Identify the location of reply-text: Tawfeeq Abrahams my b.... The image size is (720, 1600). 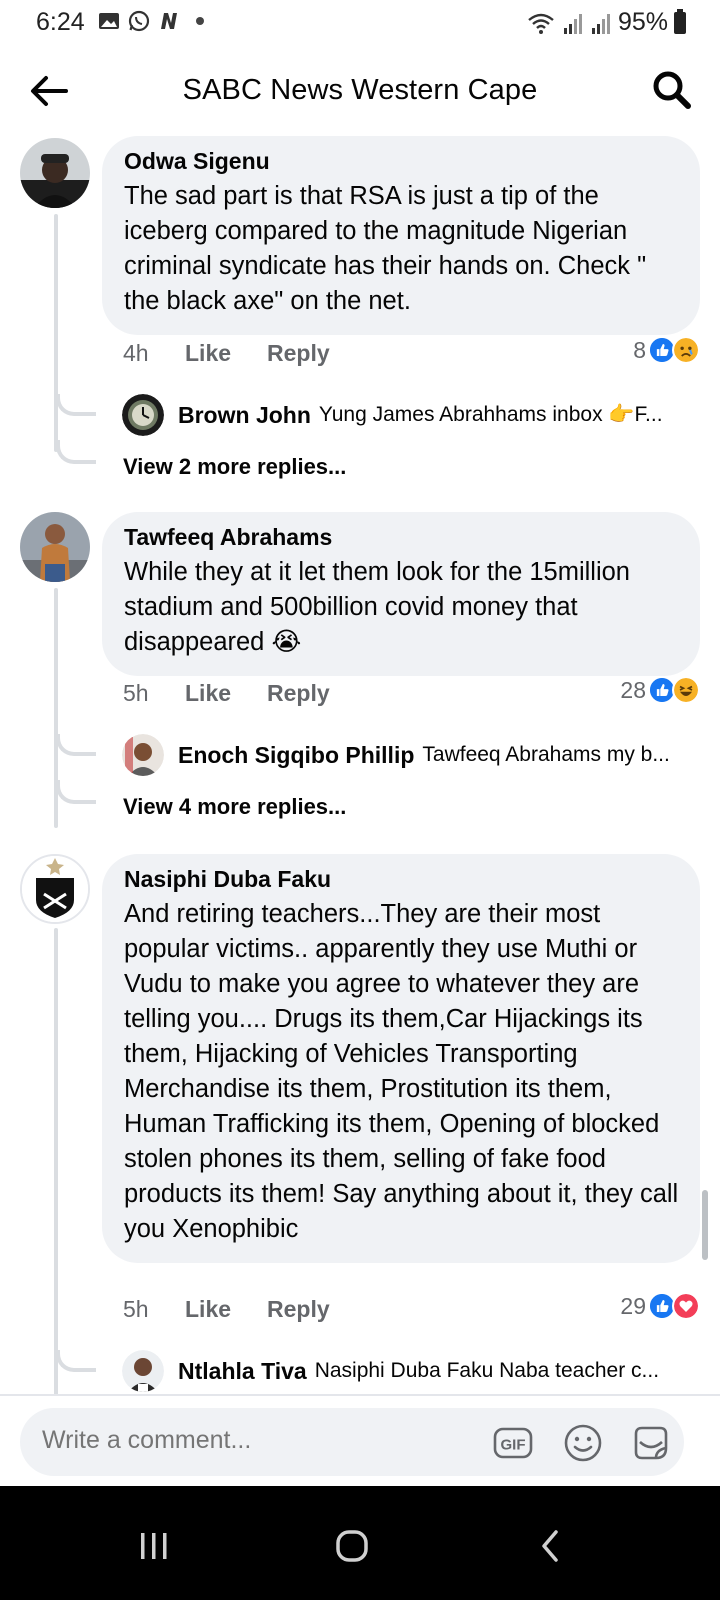
(546, 754).